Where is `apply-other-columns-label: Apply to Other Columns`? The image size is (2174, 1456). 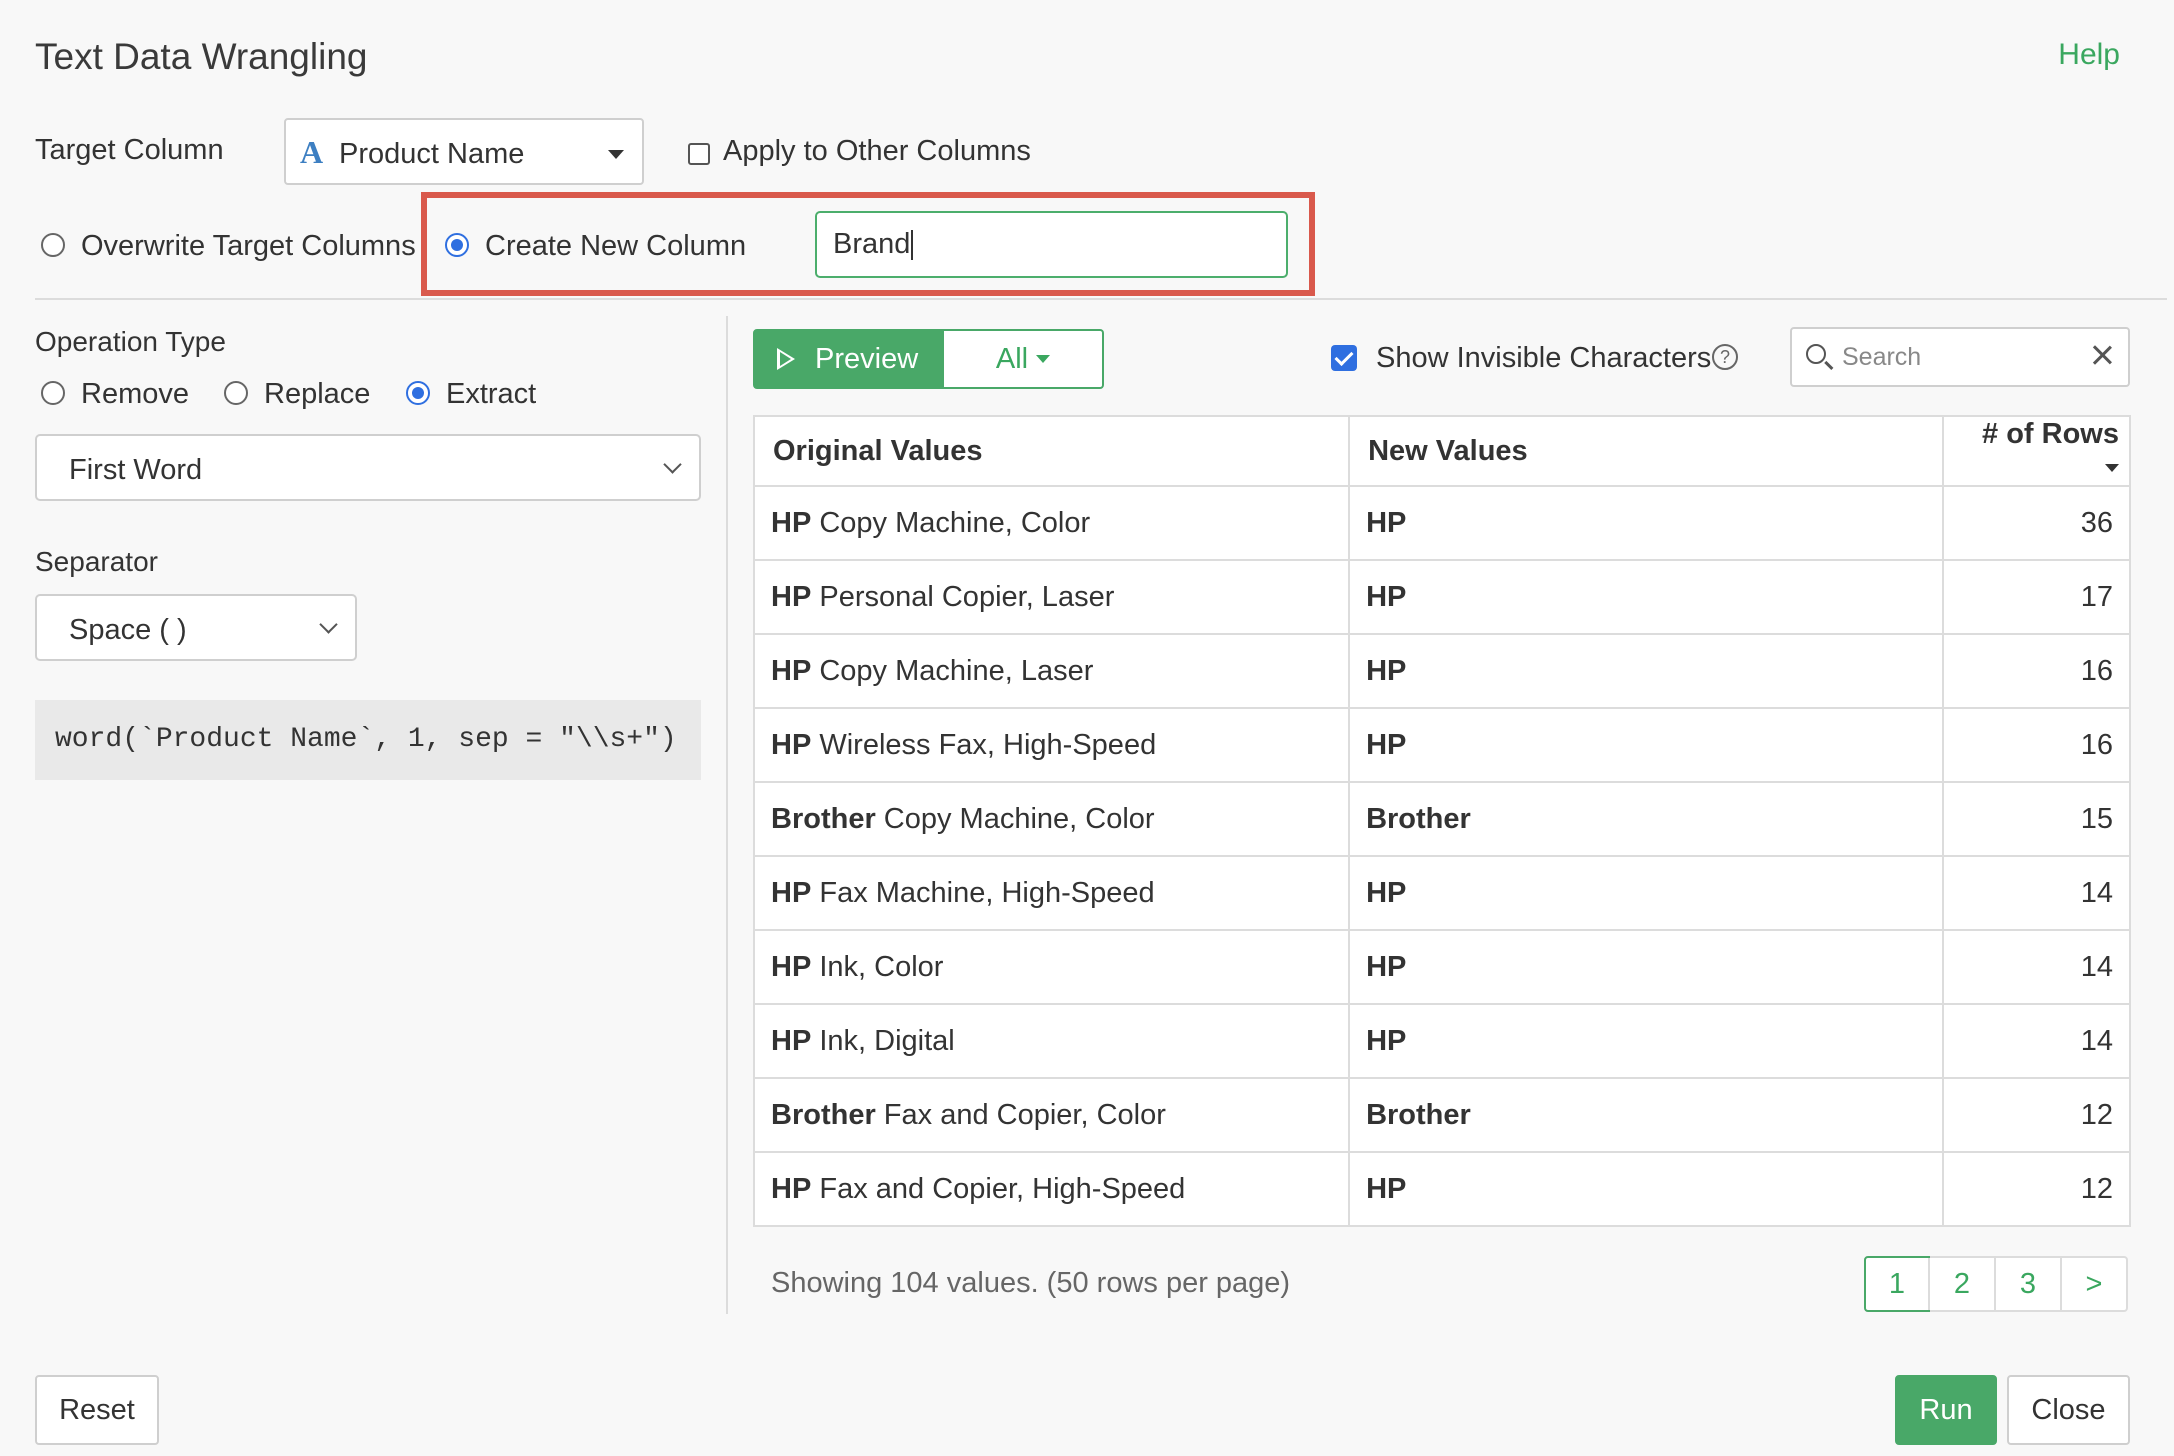 apply-other-columns-label: Apply to Other Columns is located at coordinates (877, 151).